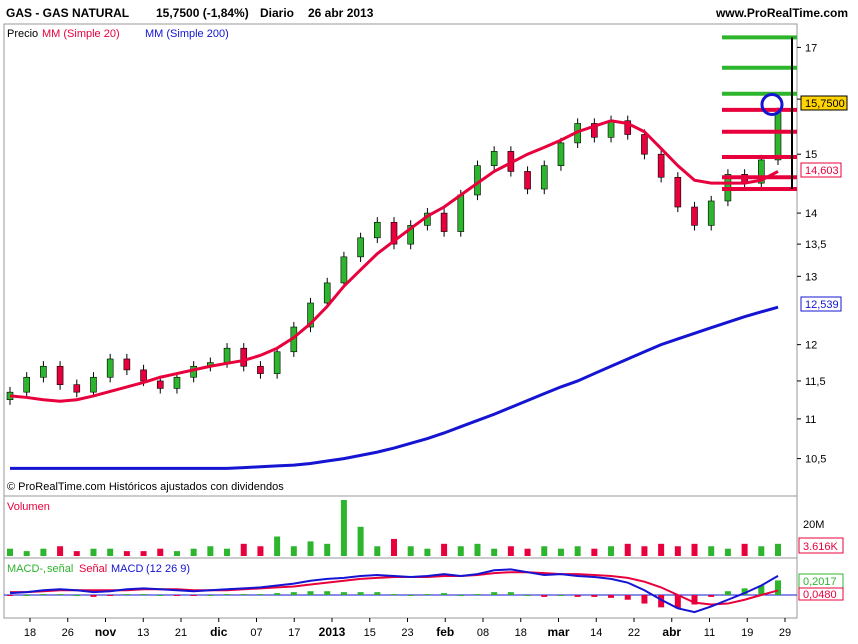 Image resolution: width=858 pixels, height=644 pixels. What do you see at coordinates (815, 245) in the screenshot?
I see `y-tick-label: 13,5` at bounding box center [815, 245].